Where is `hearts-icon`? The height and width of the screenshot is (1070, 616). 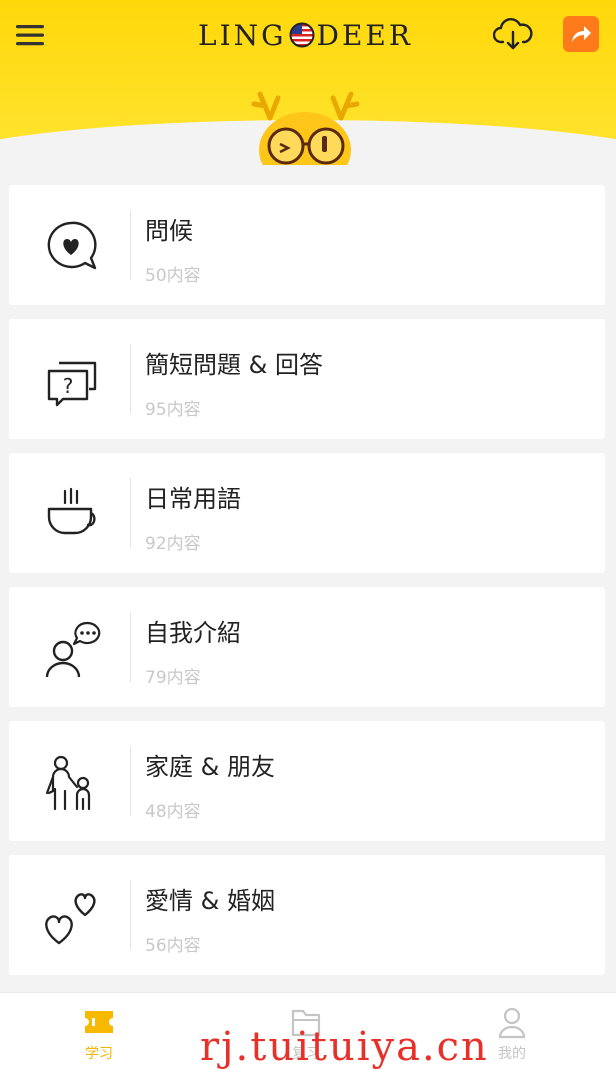
hearts-icon is located at coordinates (70, 919).